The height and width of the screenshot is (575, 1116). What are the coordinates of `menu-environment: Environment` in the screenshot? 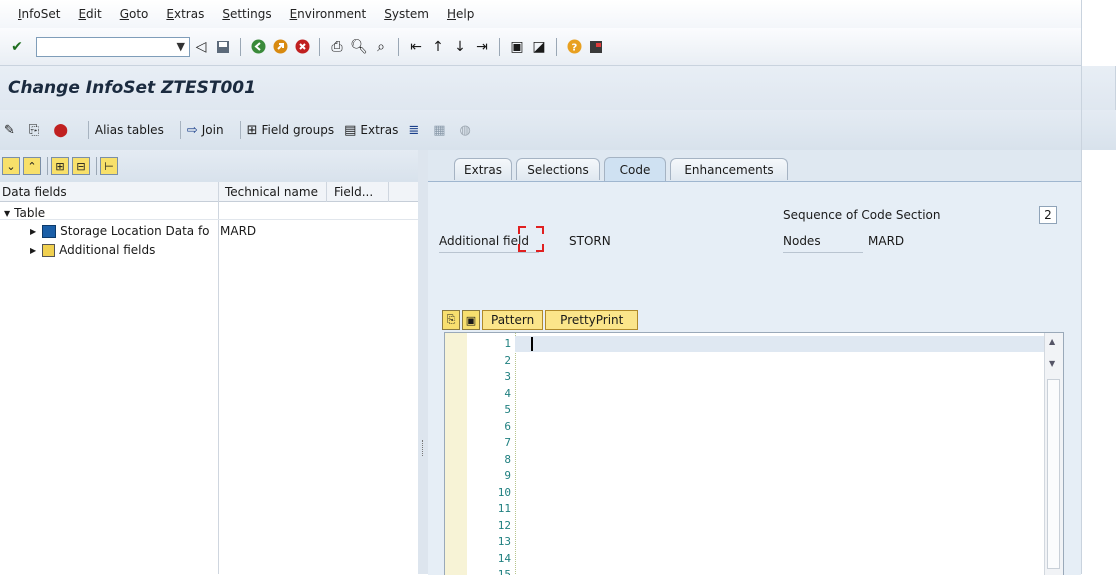 It's located at (328, 14).